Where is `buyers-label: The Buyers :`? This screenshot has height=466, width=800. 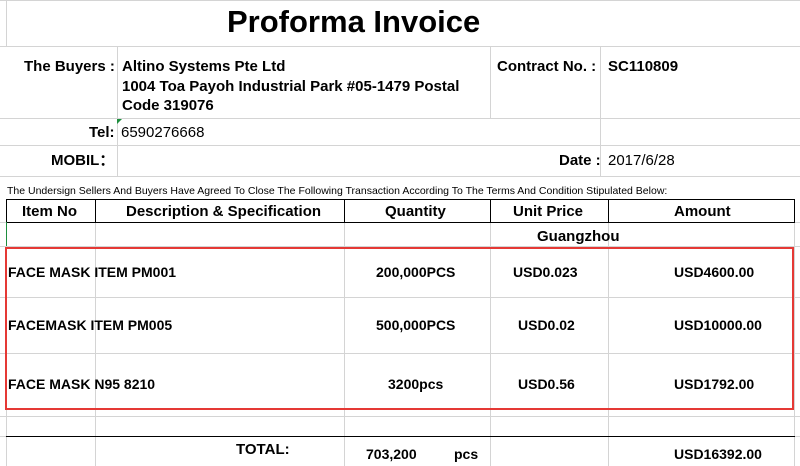
buyers-label: The Buyers : is located at coordinates (69, 66).